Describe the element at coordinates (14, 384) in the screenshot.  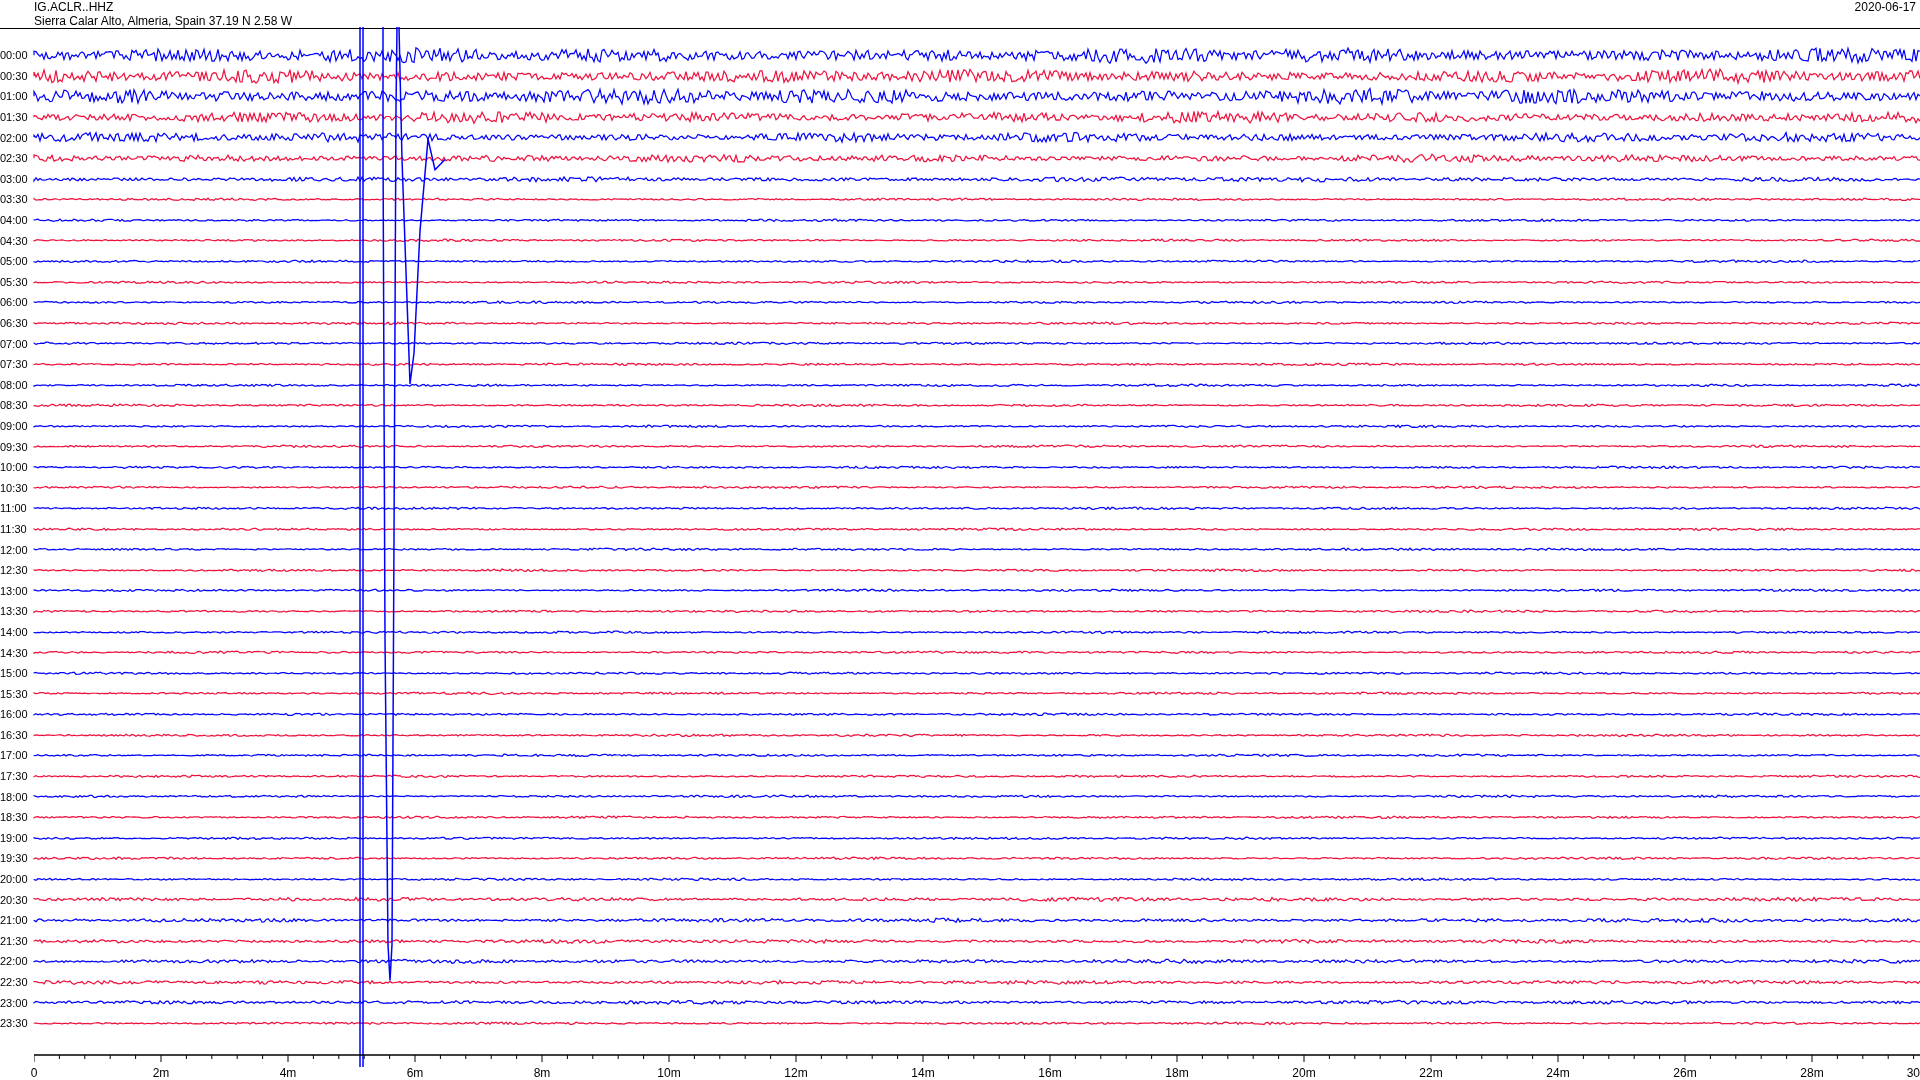
I see `hour-label: 08:00` at that location.